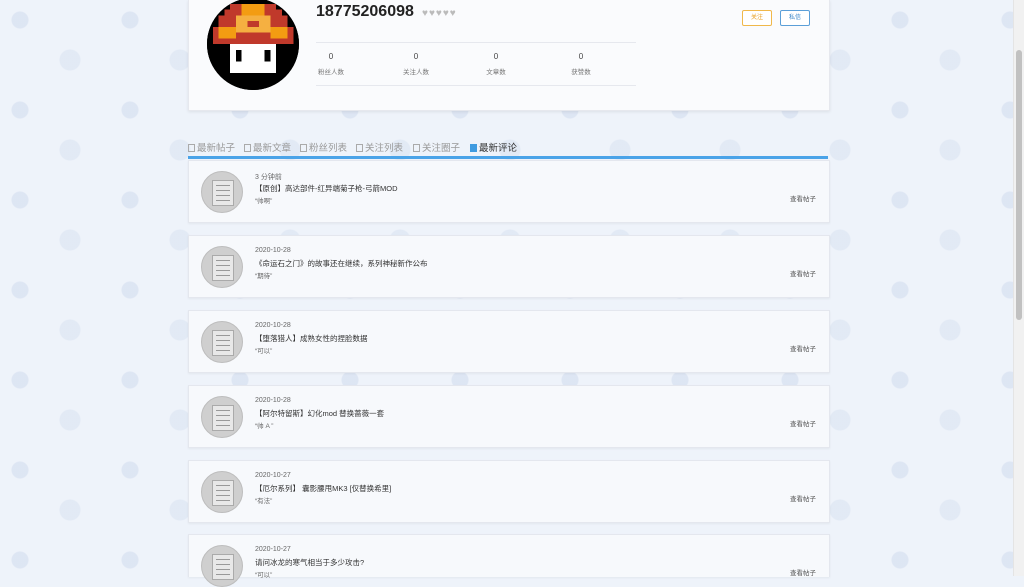 The width and height of the screenshot is (1024, 587). I want to click on avatar, so click(253, 45).